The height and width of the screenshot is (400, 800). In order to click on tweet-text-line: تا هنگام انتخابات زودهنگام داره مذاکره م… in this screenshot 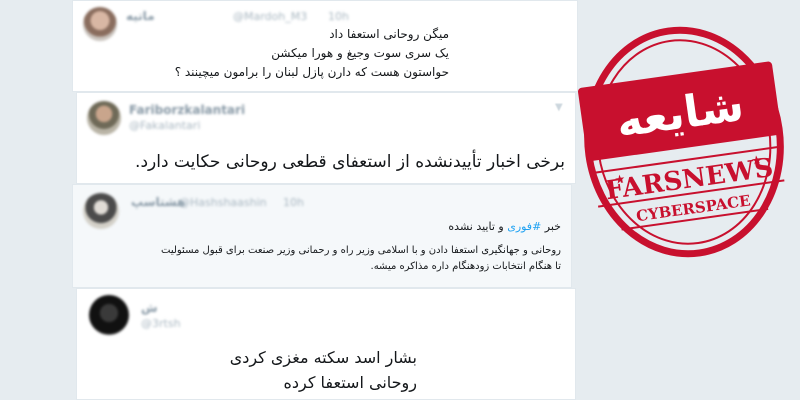, I will do `click(465, 266)`.